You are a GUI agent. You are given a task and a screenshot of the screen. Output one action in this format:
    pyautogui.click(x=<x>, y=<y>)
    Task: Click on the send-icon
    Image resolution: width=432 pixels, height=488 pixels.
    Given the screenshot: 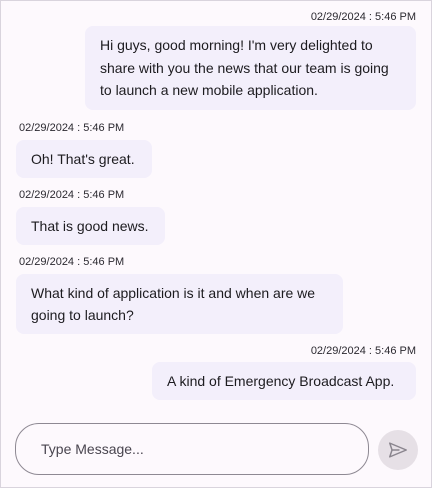 What is the action you would take?
    pyautogui.click(x=398, y=450)
    